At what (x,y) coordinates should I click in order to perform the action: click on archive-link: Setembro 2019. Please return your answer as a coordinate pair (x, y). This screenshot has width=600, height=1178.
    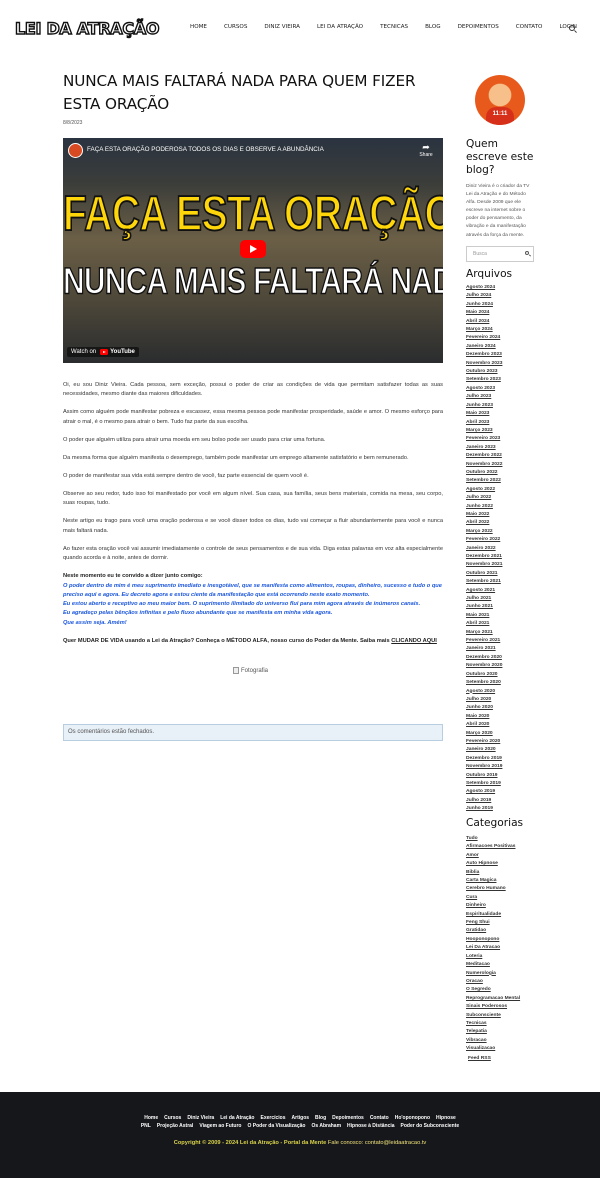
    Looking at the image, I should click on (506, 784).